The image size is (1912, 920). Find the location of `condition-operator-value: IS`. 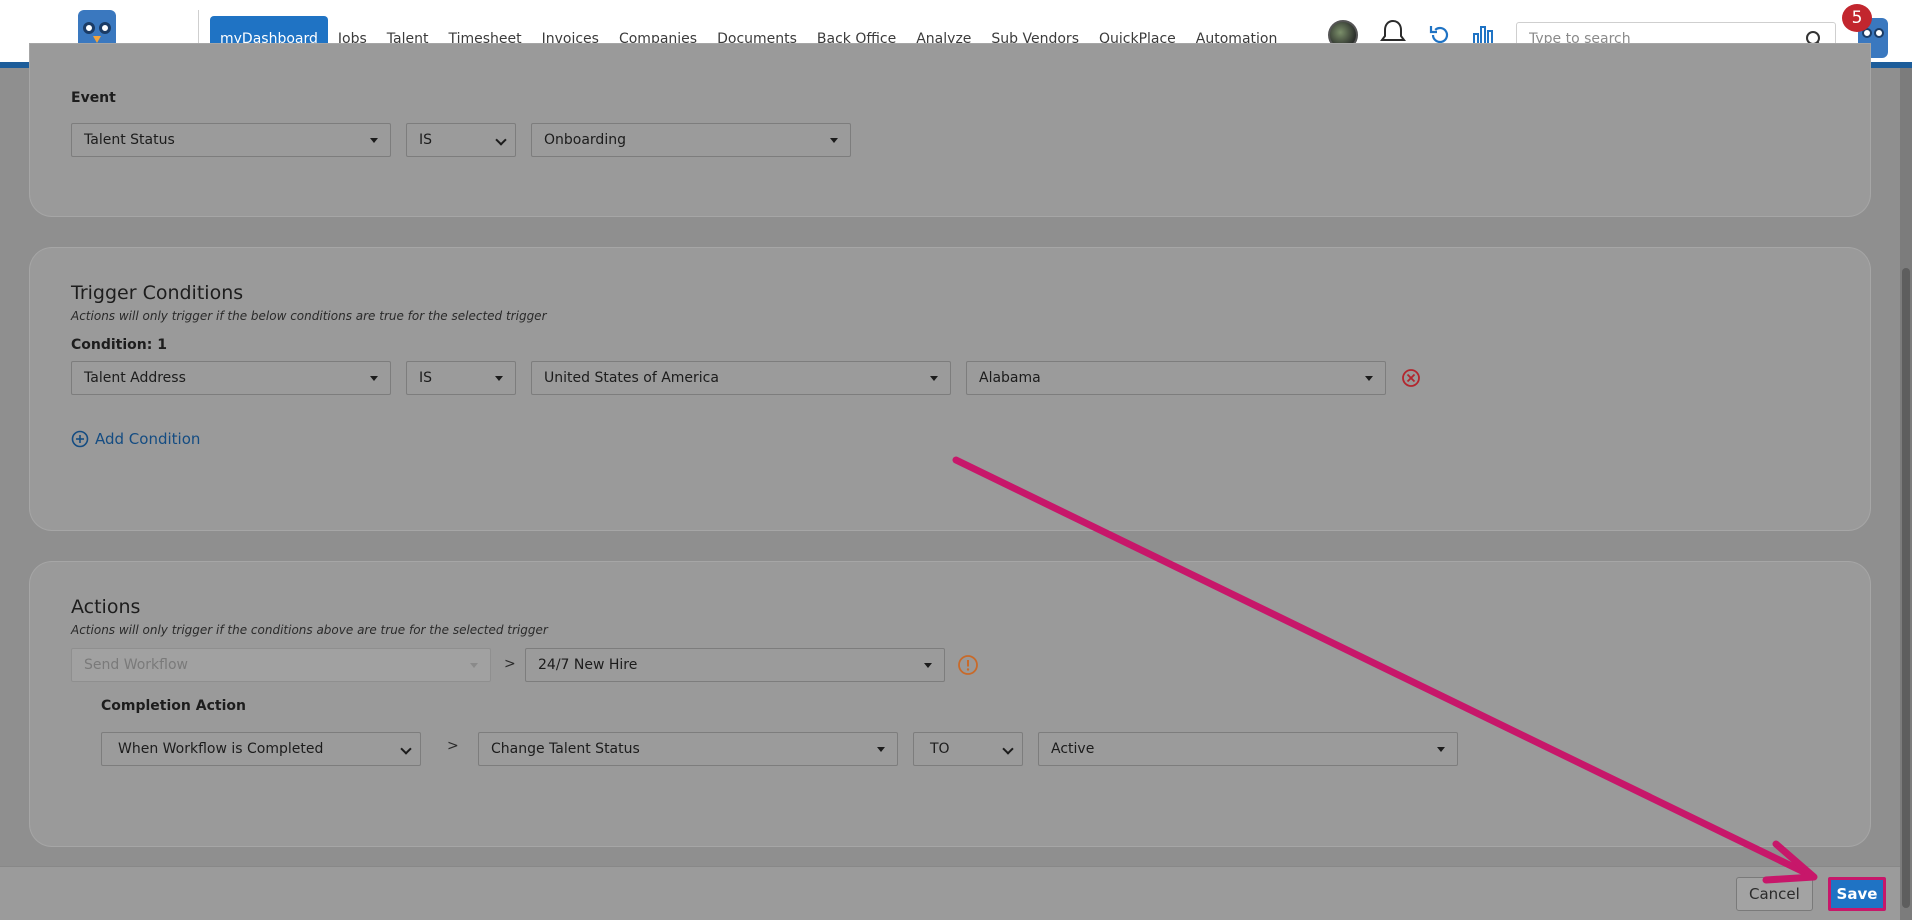

condition-operator-value: IS is located at coordinates (426, 378).